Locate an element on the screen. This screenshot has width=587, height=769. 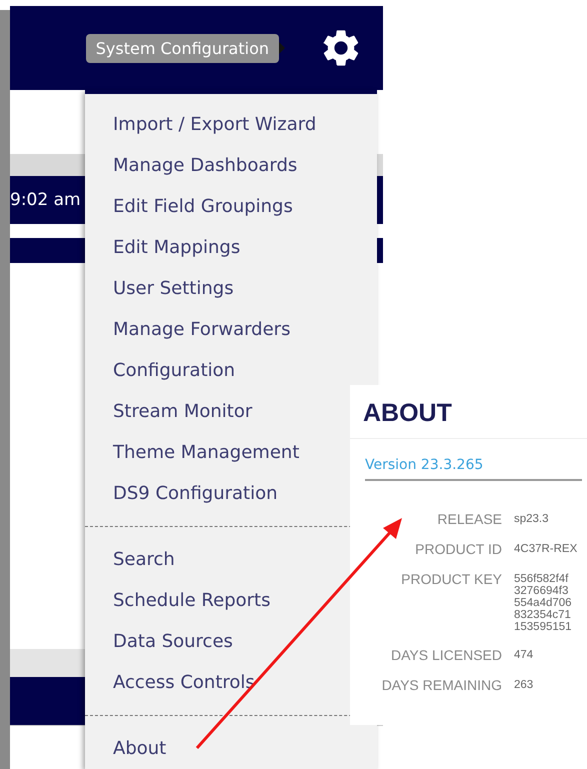
tooltip-pointer is located at coordinates (282, 48).